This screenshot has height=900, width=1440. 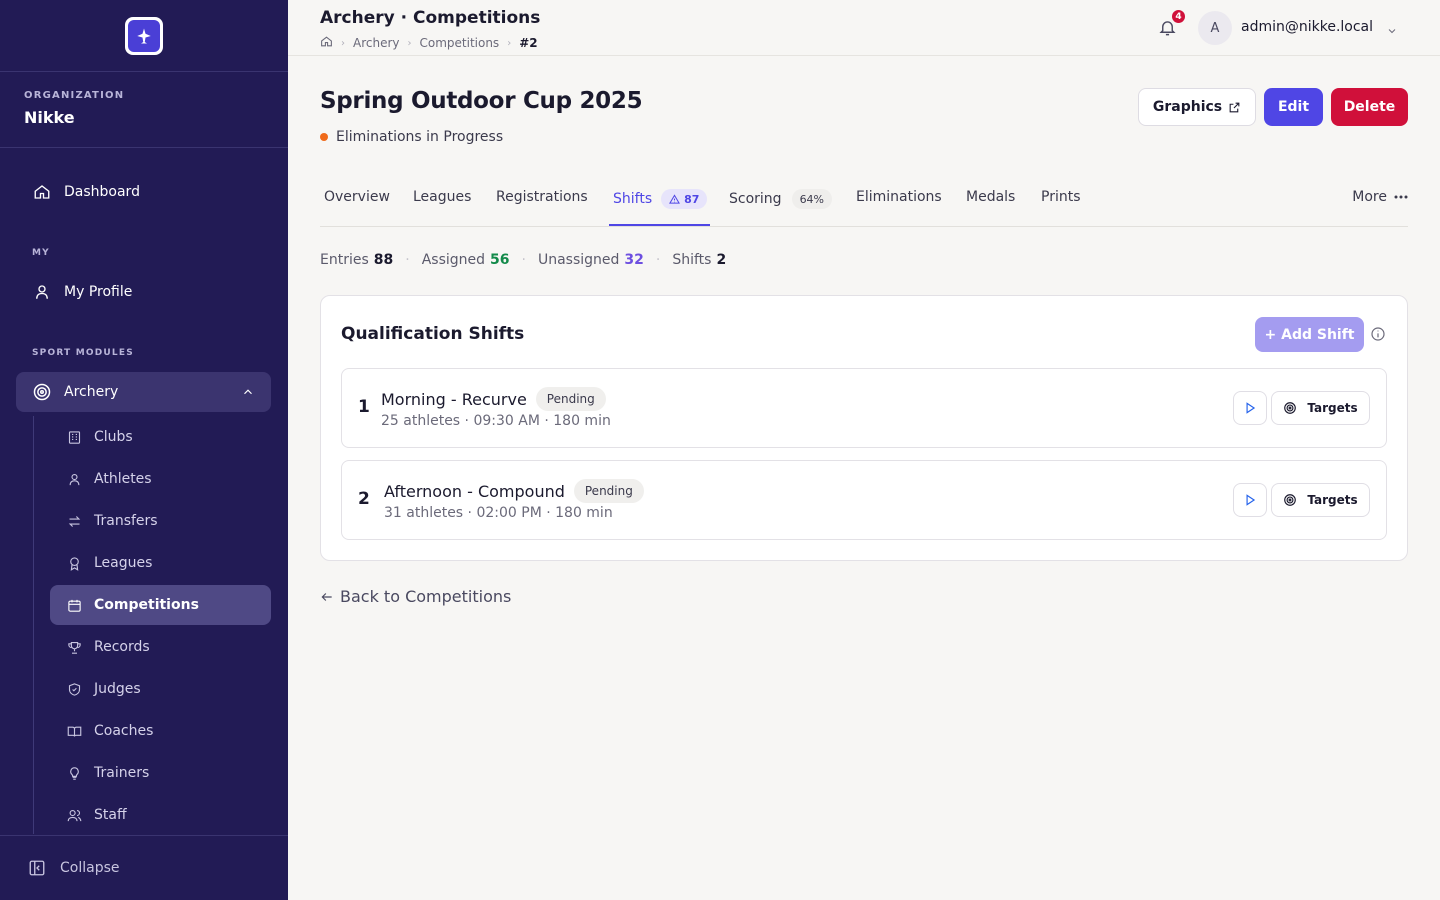 What do you see at coordinates (160, 437) in the screenshot?
I see `sidebar-item-clubs: Clubs` at bounding box center [160, 437].